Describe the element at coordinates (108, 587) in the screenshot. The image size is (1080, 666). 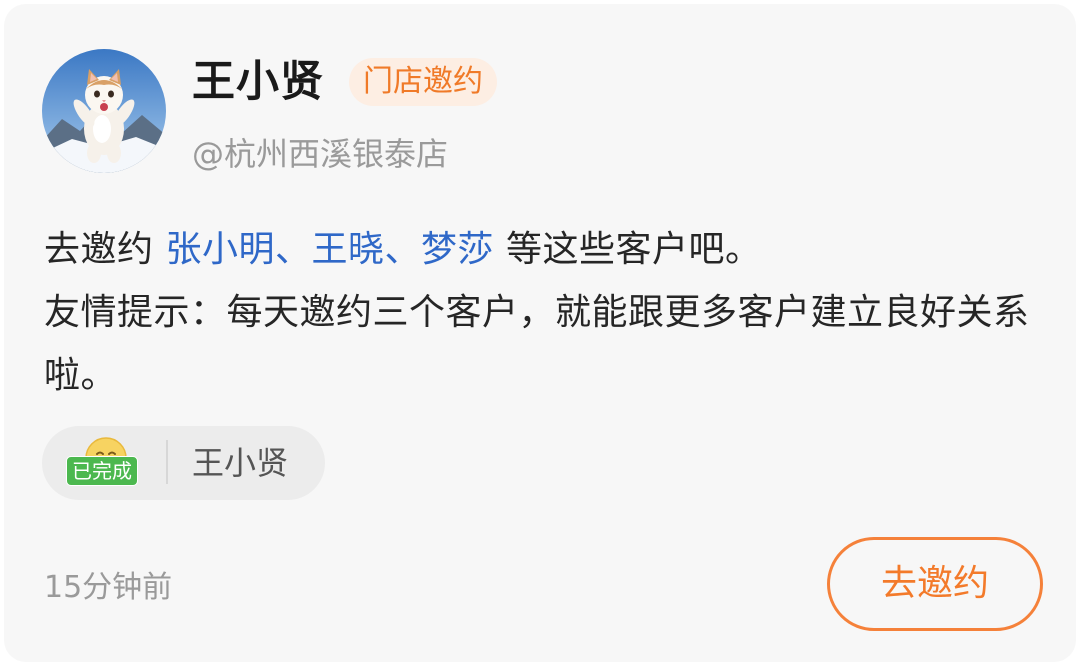
I see `post-timestamp: 15分钟前` at that location.